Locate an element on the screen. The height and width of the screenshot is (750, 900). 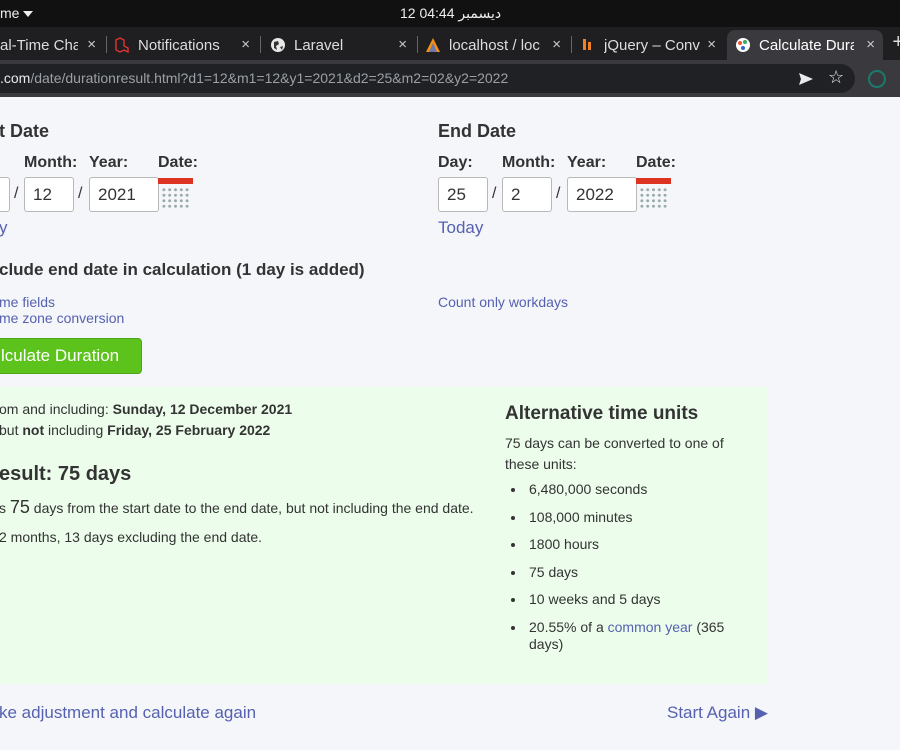
start-date-heading: t Date is located at coordinates (25, 131).